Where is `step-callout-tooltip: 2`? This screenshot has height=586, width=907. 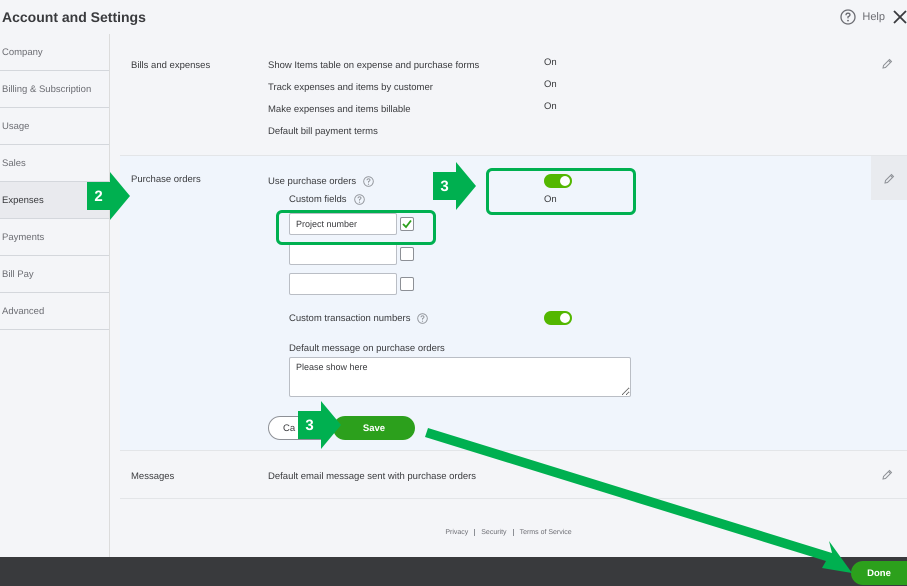 step-callout-tooltip: 2 is located at coordinates (108, 196).